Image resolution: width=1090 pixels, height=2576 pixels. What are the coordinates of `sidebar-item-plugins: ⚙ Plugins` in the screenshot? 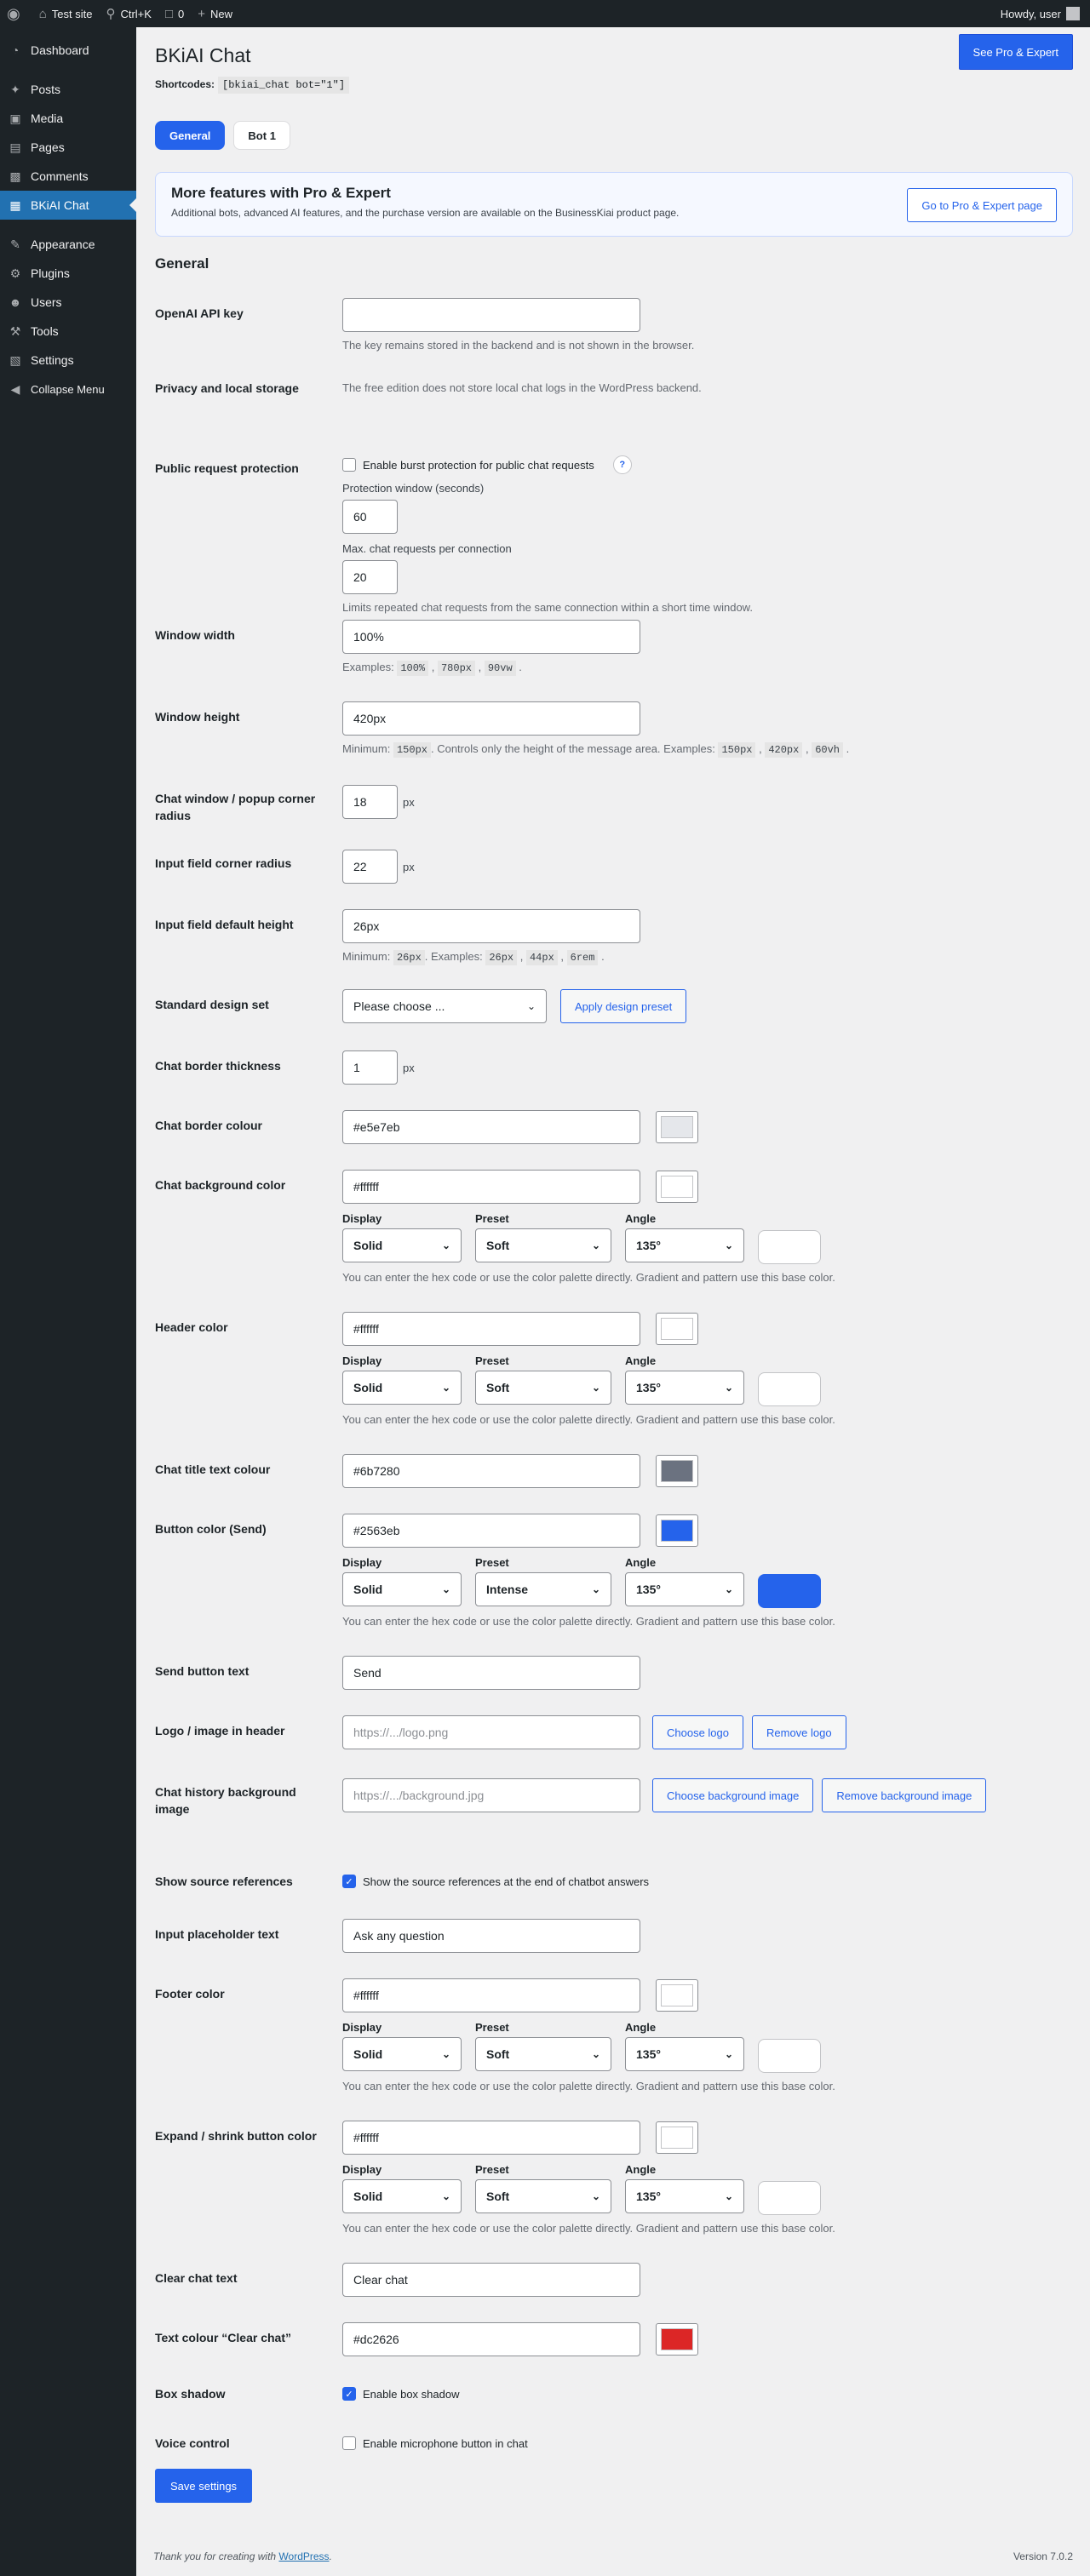 It's located at (68, 273).